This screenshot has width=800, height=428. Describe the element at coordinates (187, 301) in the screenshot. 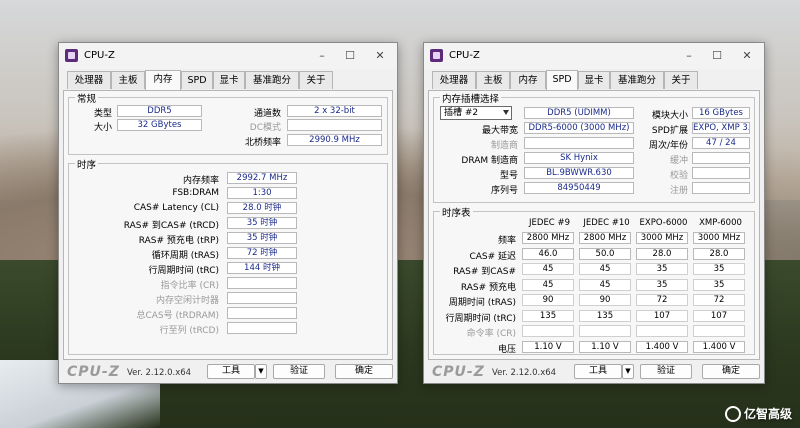

I see `timing-label: 内存空闲计时器` at that location.